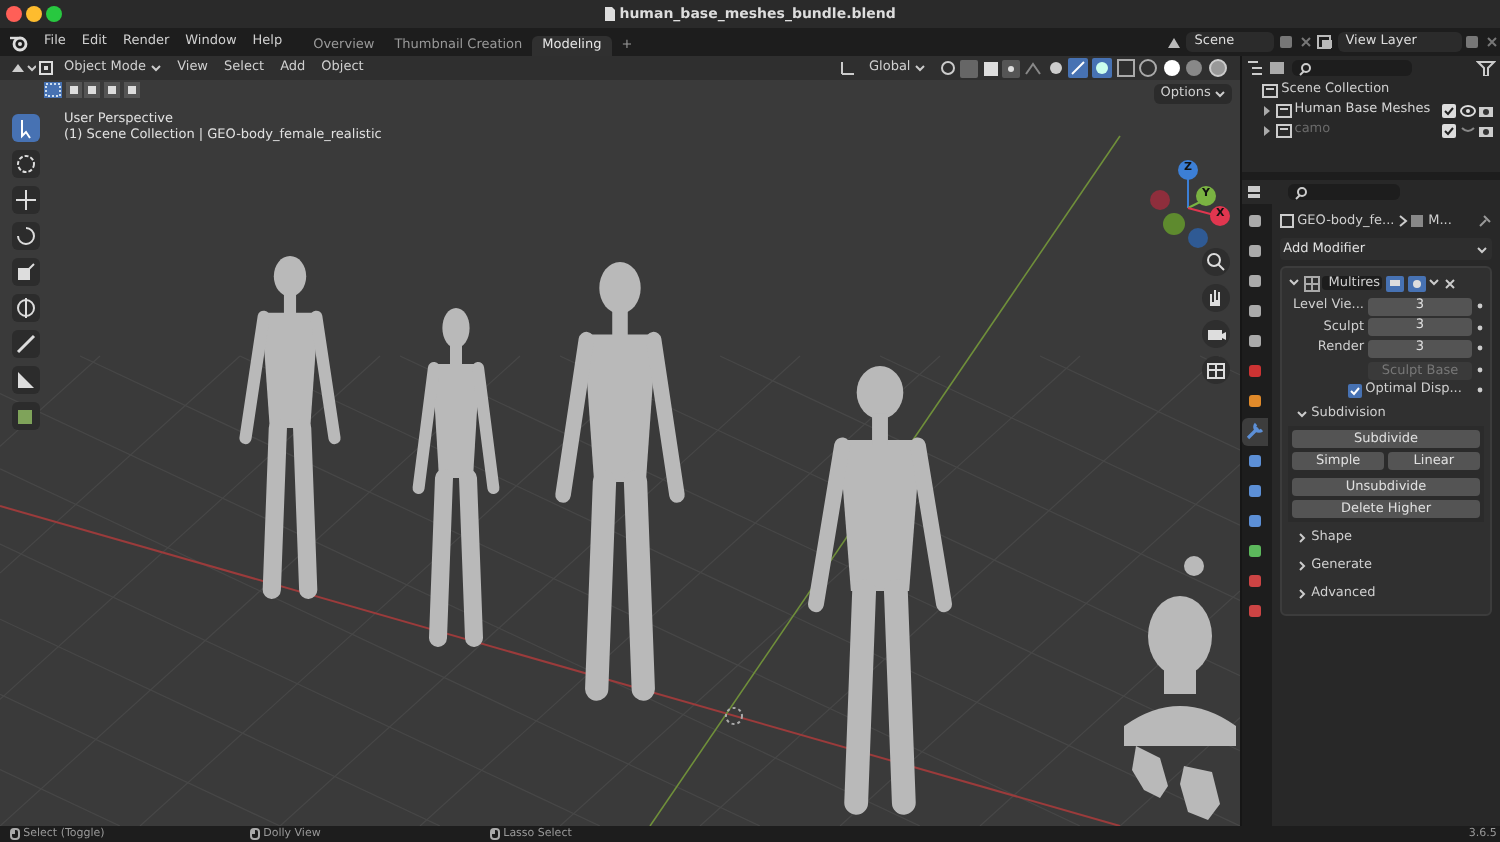 This screenshot has width=1500, height=842. What do you see at coordinates (1255, 431) in the screenshot?
I see `wrench-icon` at bounding box center [1255, 431].